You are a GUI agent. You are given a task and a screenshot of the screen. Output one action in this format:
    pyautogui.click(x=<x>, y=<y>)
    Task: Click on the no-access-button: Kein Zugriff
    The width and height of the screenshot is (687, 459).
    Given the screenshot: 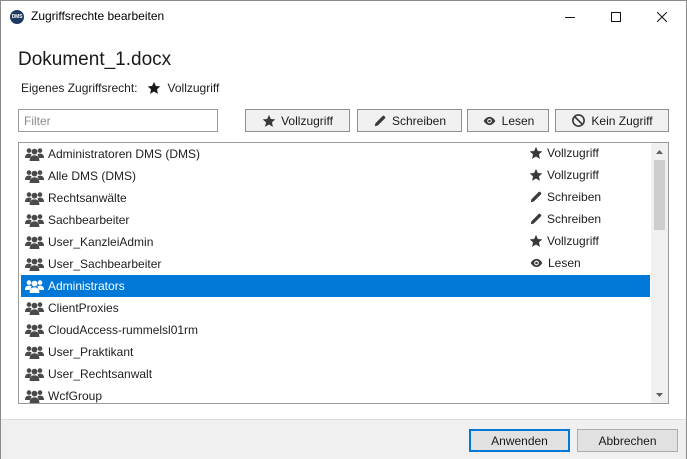 What is the action you would take?
    pyautogui.click(x=612, y=120)
    